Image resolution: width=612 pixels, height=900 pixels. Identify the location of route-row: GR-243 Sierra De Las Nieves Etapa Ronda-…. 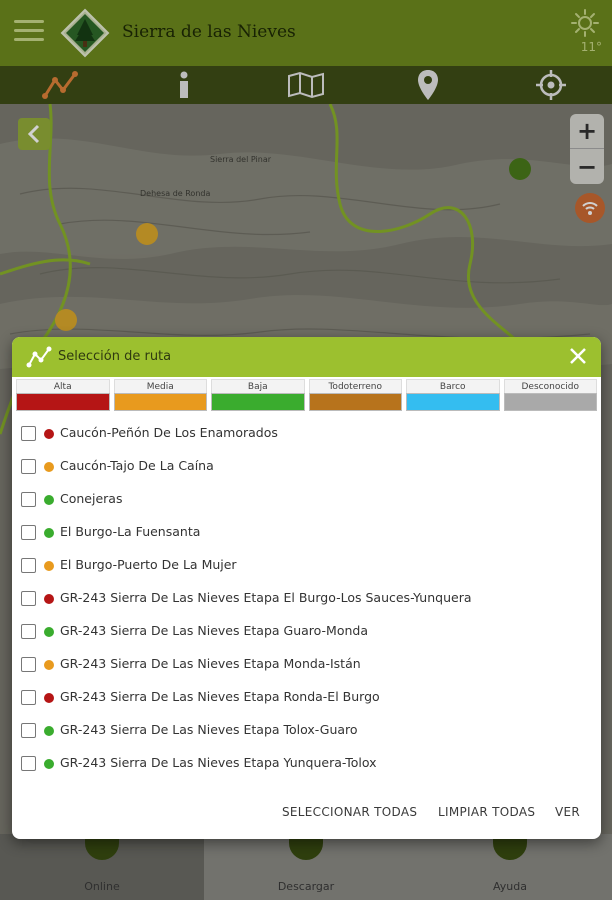
(306, 697).